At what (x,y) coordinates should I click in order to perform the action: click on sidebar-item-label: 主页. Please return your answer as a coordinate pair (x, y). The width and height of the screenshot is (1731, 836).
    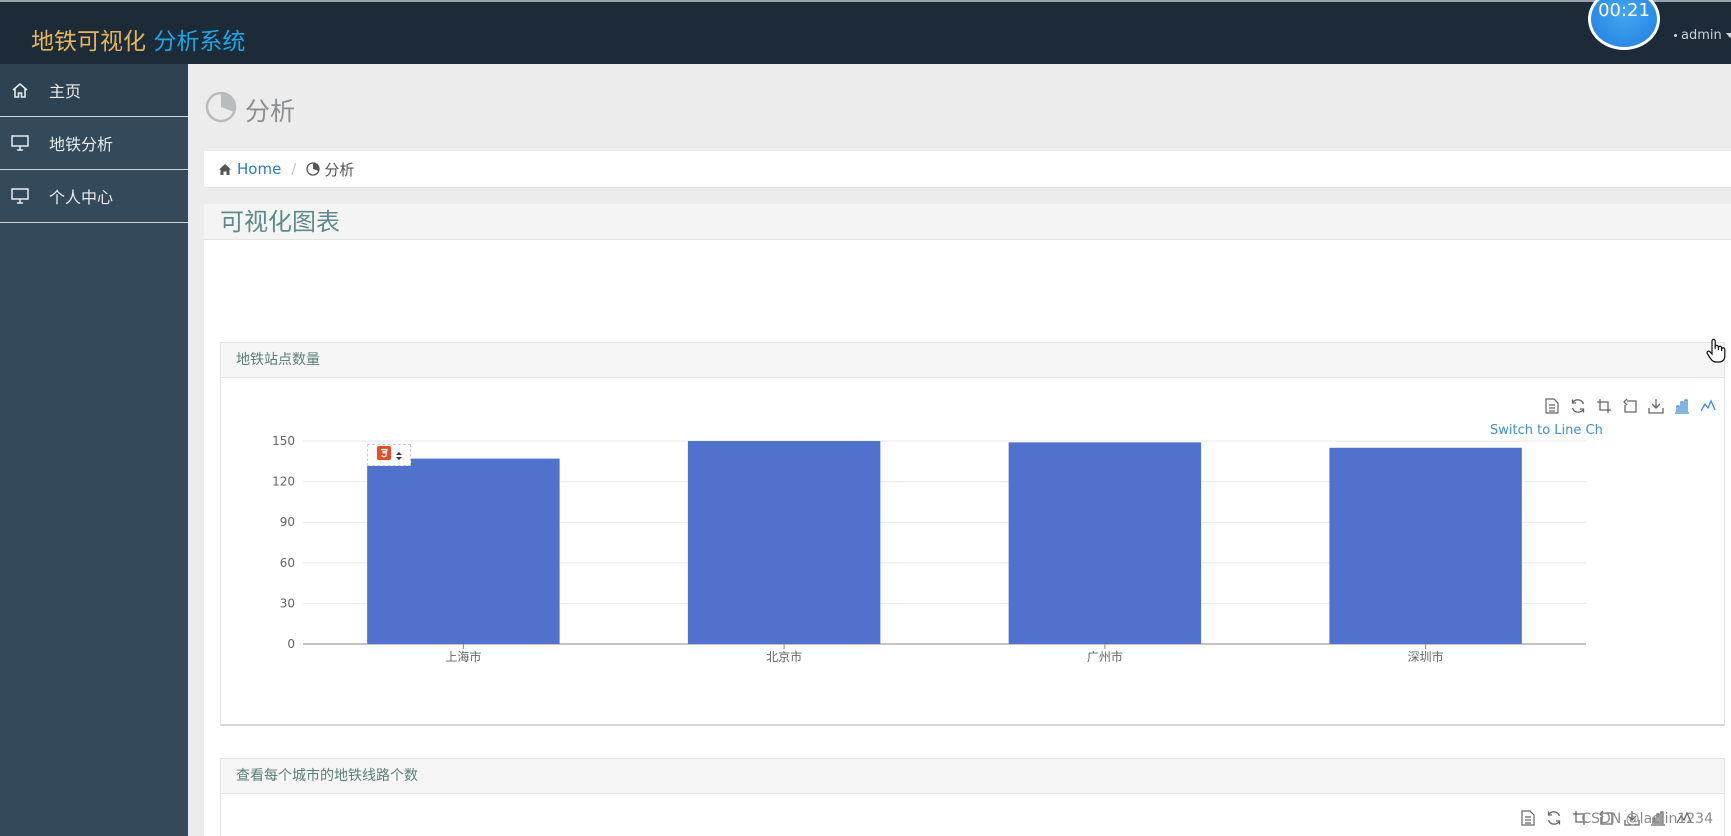
    Looking at the image, I should click on (65, 91).